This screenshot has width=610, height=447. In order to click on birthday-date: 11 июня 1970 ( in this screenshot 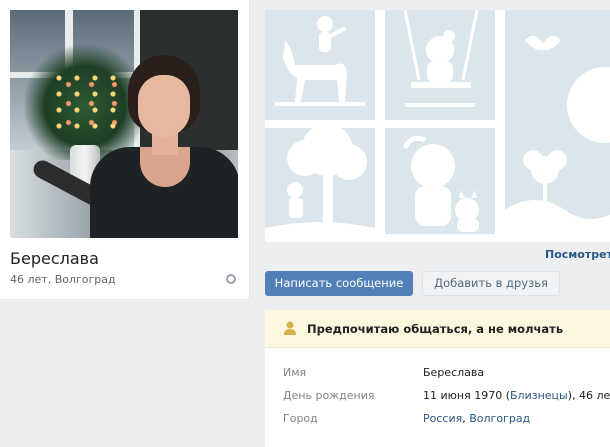, I will do `click(466, 395)`.